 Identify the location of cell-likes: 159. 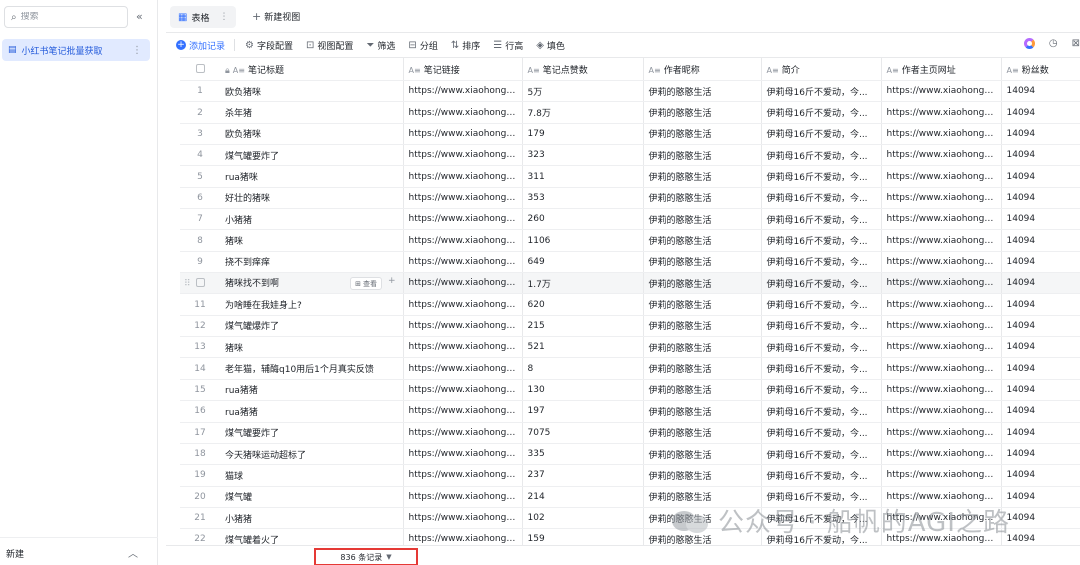
(583, 536).